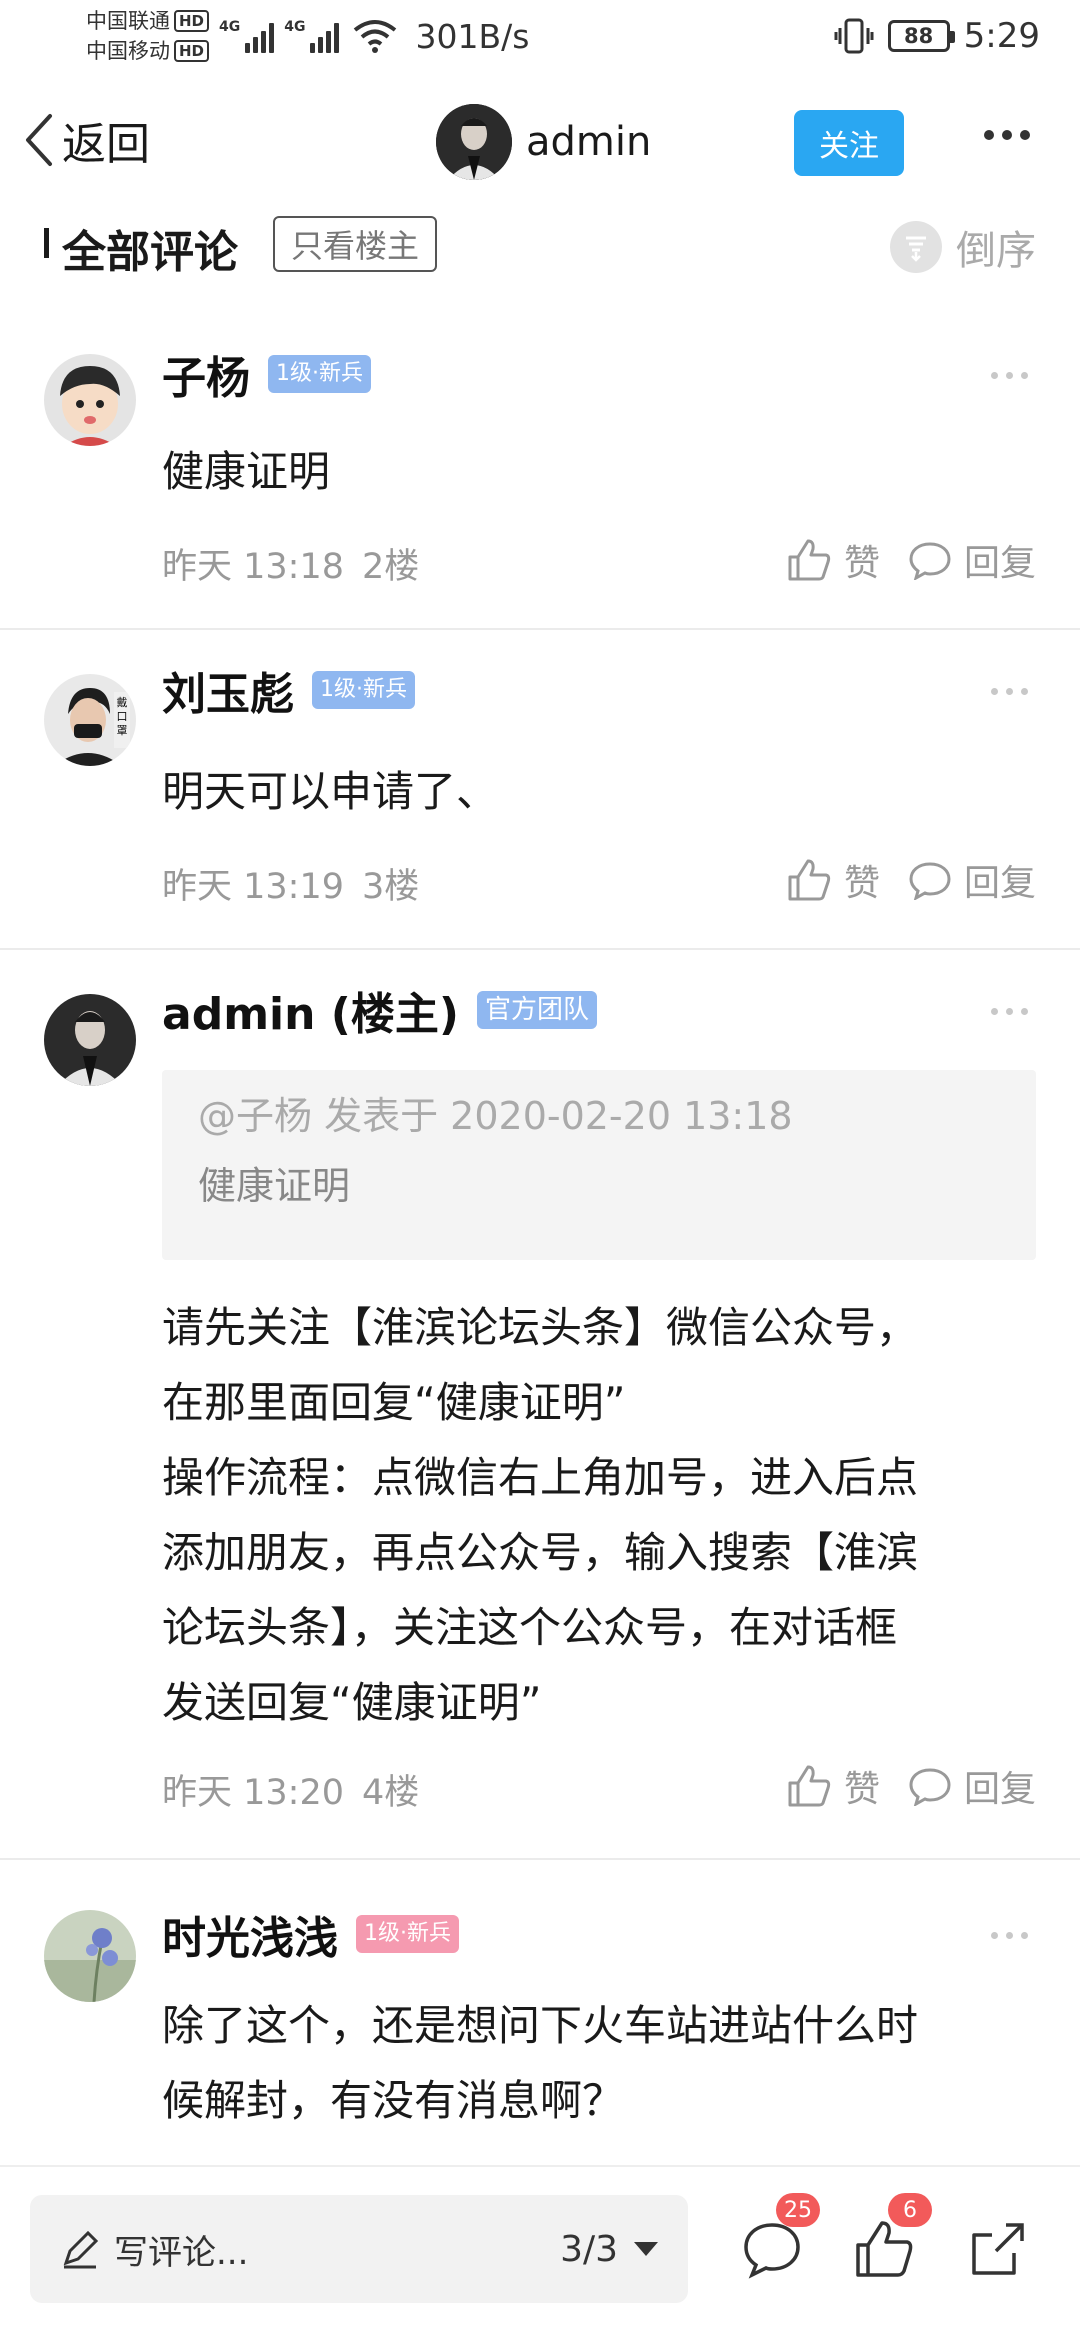 This screenshot has height=2340, width=1080. I want to click on carrier-2: 中国移动, so click(128, 51).